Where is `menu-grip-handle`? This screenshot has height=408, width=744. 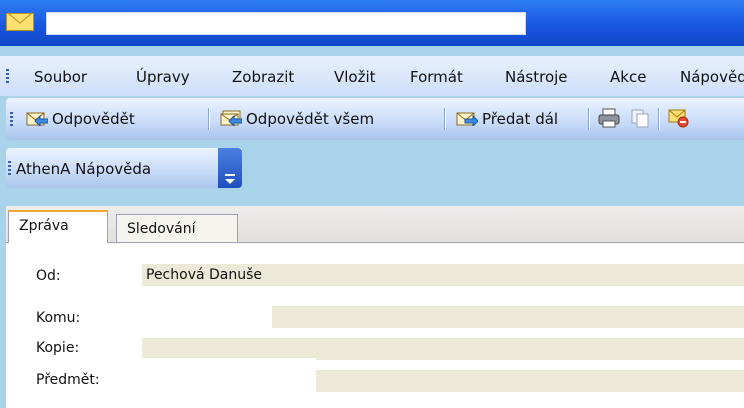 menu-grip-handle is located at coordinates (7, 76).